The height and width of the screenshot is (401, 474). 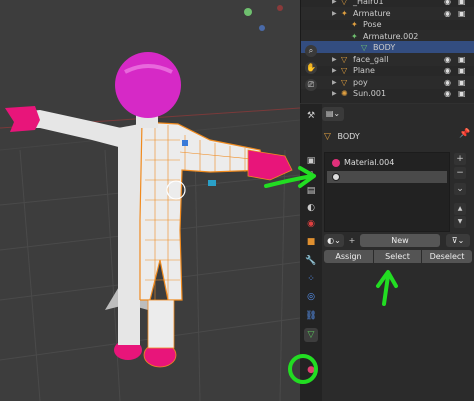 I want to click on properties-tabs: ⚒ ▣ ⎙ ▤ ◐ ◉ ■ 🔧 ⁘ ◎ ⛓ ▽ ●, so click(x=311, y=252).